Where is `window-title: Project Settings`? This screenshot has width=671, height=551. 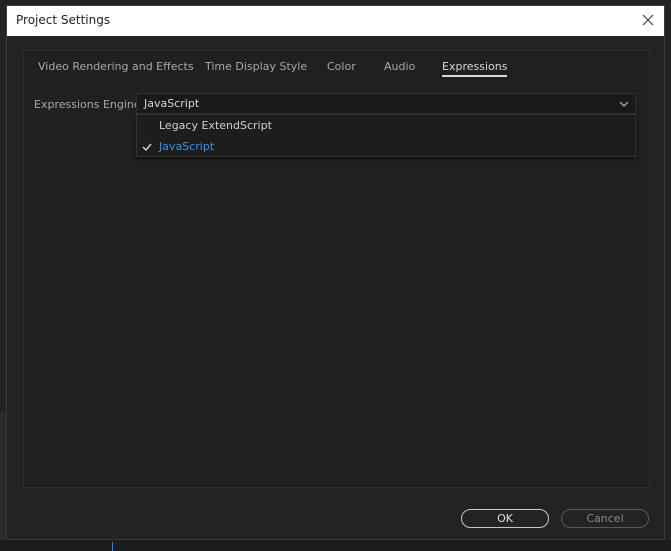
window-title: Project Settings is located at coordinates (63, 20).